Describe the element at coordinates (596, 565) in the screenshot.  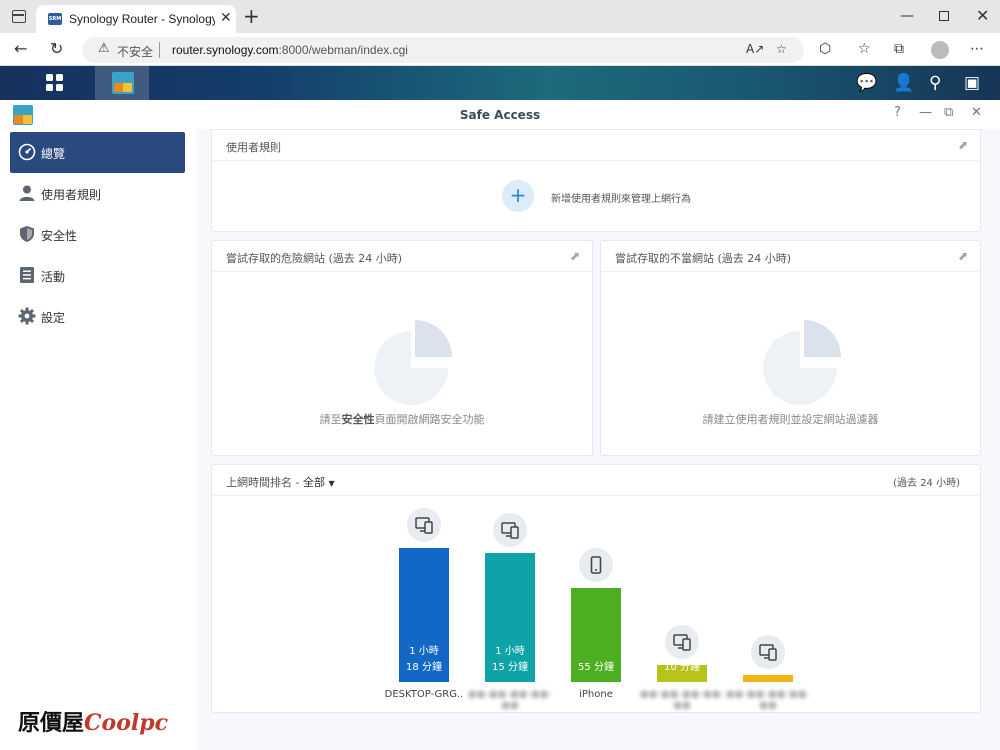
I see `phone-icon` at that location.